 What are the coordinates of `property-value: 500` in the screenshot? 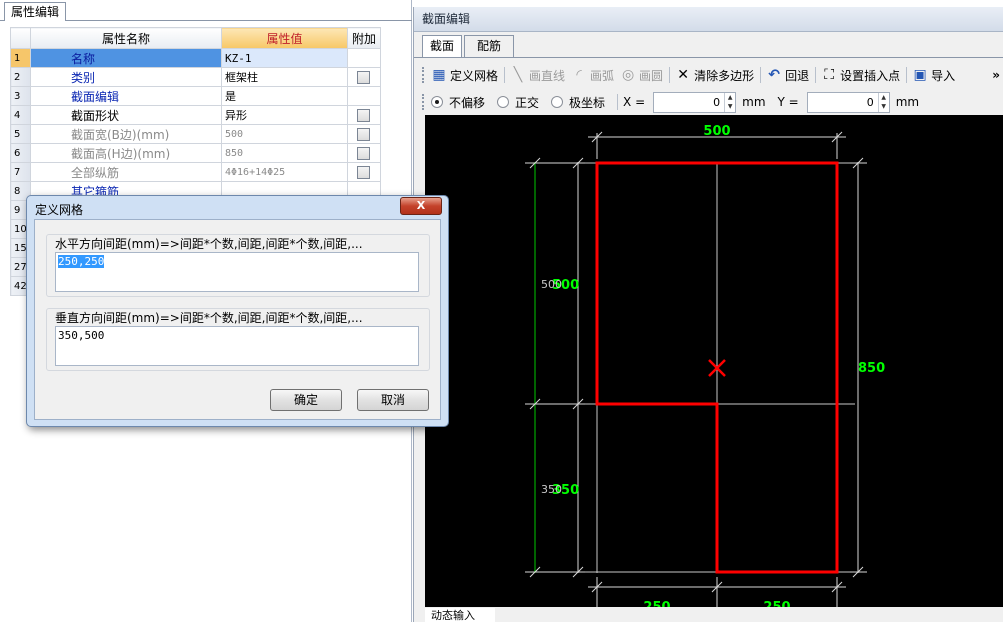 It's located at (284, 134).